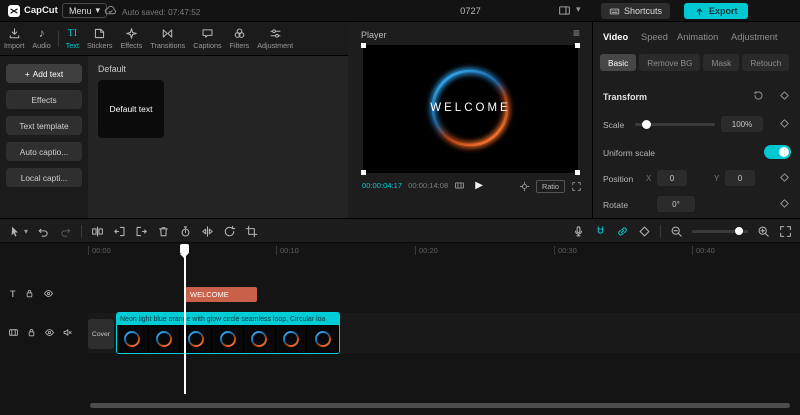 Image resolution: width=800 pixels, height=415 pixels. Describe the element at coordinates (400, 231) in the screenshot. I see `timeline-toolbar: ▾` at that location.